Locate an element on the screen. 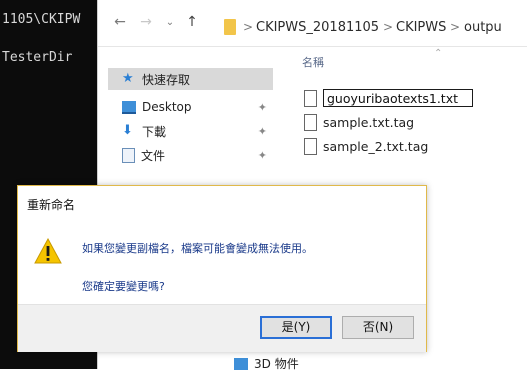 The height and width of the screenshot is (372, 527). text-file-icon is located at coordinates (310, 98).